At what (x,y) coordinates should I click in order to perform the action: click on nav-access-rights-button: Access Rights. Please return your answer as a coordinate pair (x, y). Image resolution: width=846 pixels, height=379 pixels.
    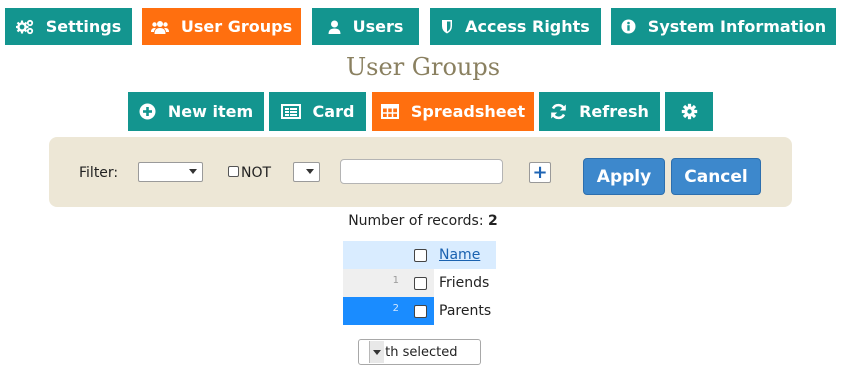
    Looking at the image, I should click on (515, 26).